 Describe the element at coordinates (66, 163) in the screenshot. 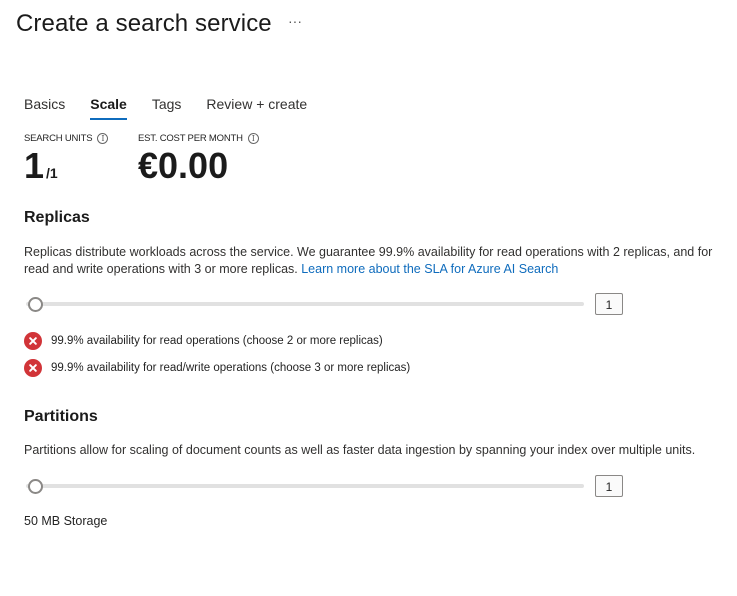

I see `search-units-metric: SEARCH UNITS i 1/1` at that location.